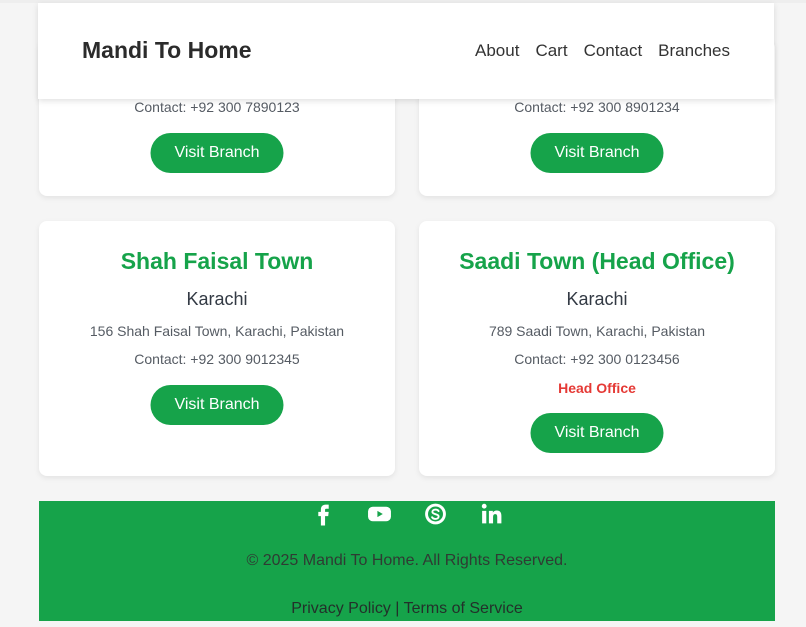  Describe the element at coordinates (323, 514) in the screenshot. I see `facebook-icon` at that location.